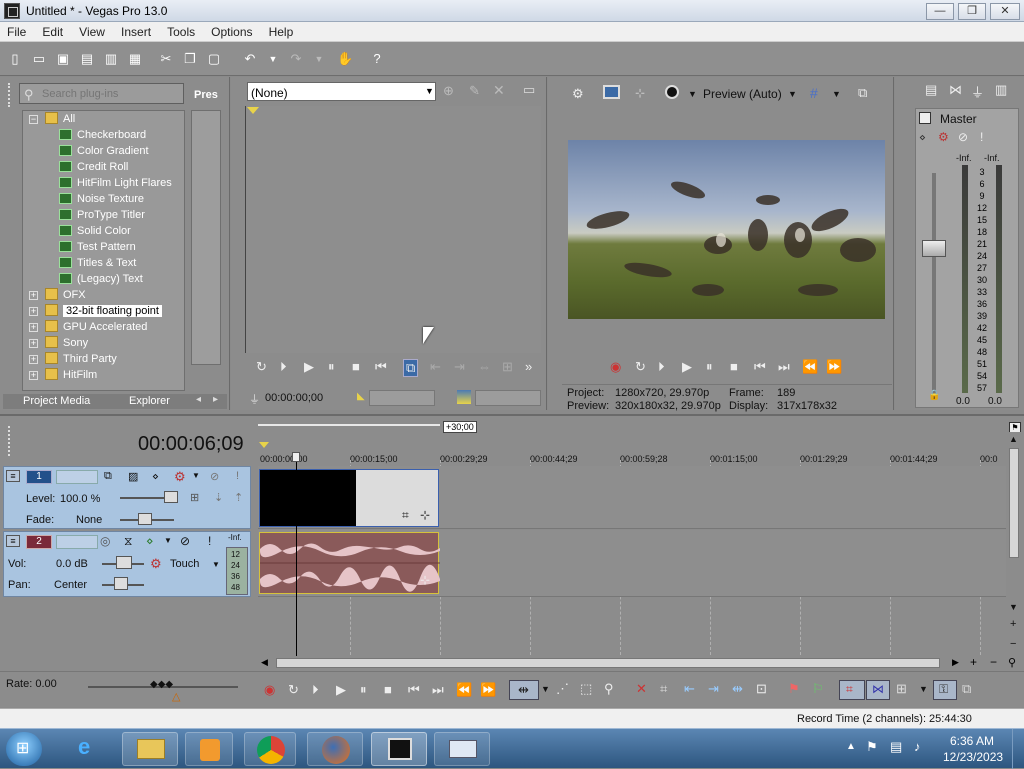 This screenshot has height=769, width=1024. What do you see at coordinates (381, 367) in the screenshot?
I see `go-to-start-icon: ⏮` at bounding box center [381, 367].